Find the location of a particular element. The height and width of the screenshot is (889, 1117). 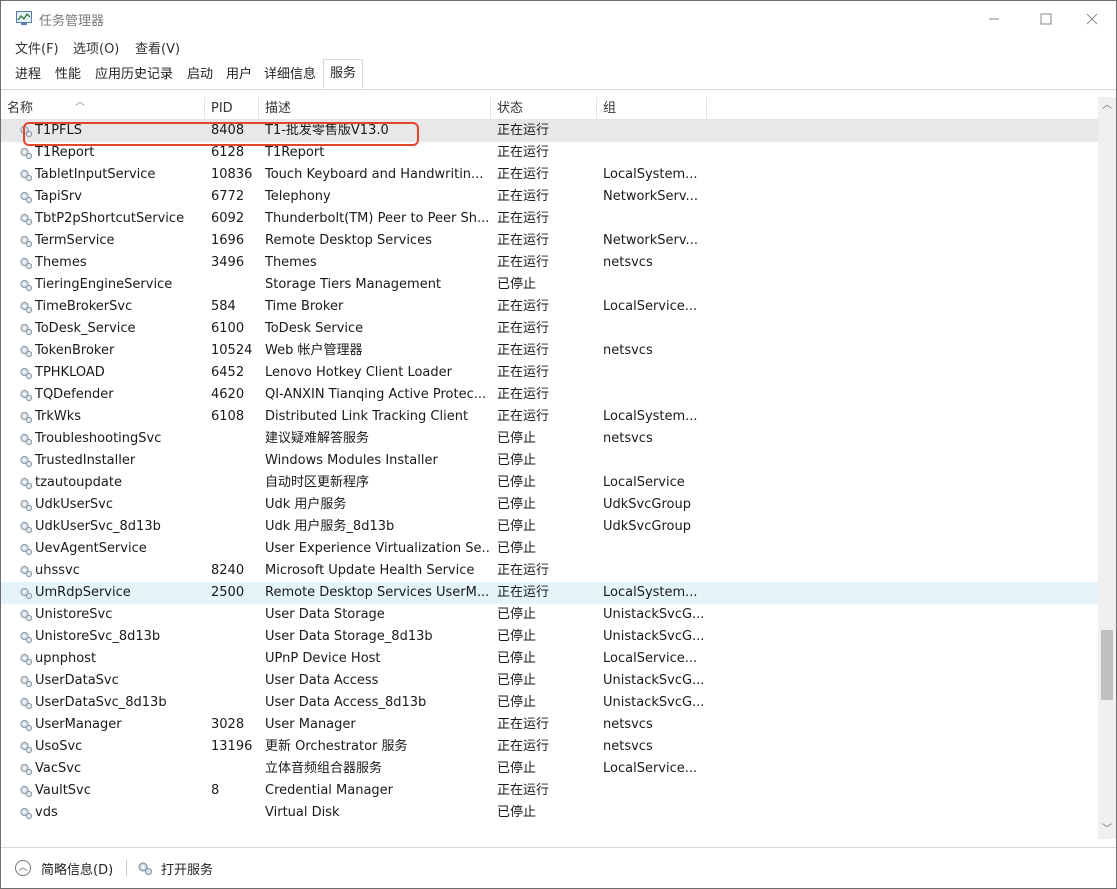

tab-details: 详细信息 is located at coordinates (290, 77).